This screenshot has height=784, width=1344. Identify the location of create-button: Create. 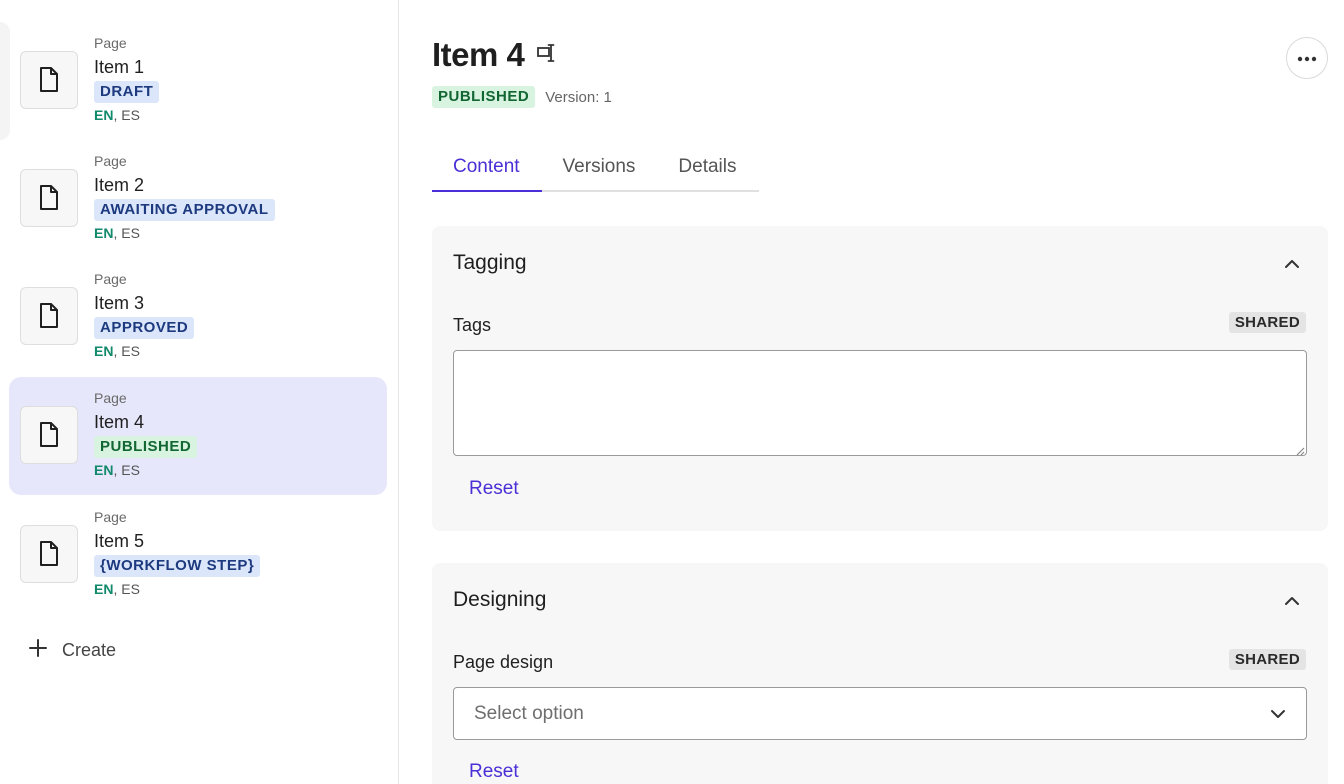
(72, 650).